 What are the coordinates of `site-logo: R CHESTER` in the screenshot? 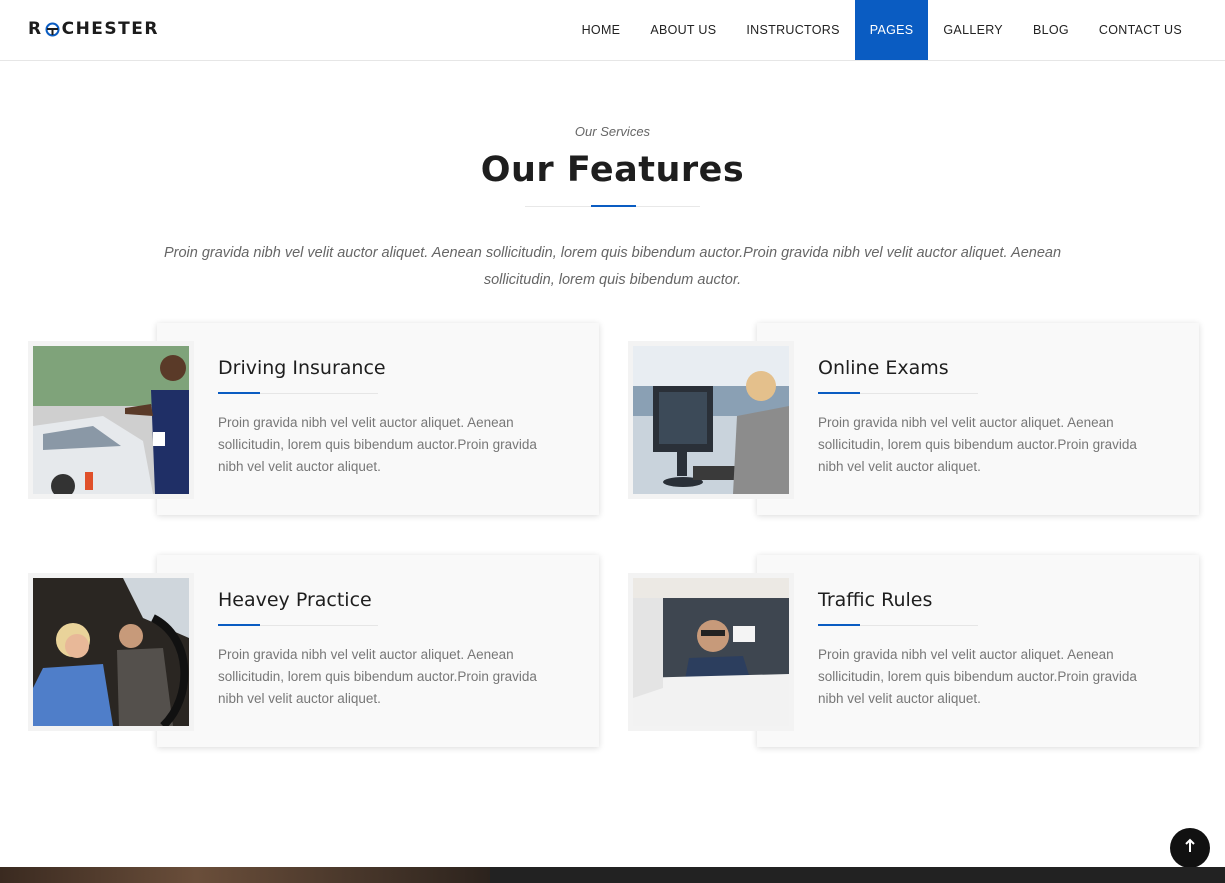 It's located at (93, 29).